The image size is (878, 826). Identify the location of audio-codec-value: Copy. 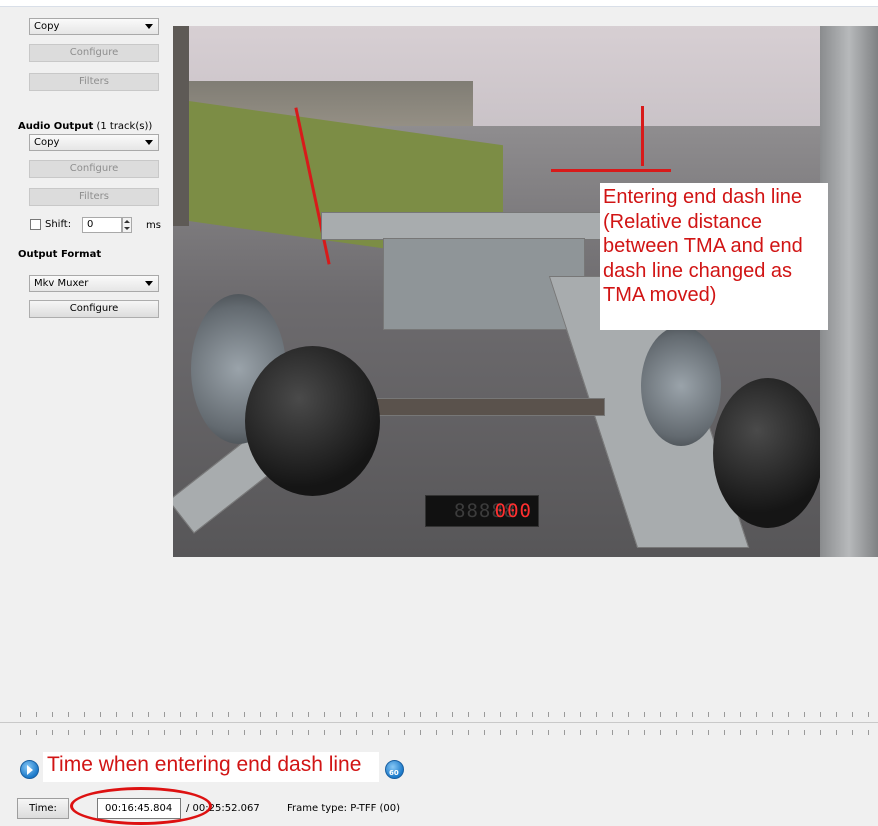
(47, 142).